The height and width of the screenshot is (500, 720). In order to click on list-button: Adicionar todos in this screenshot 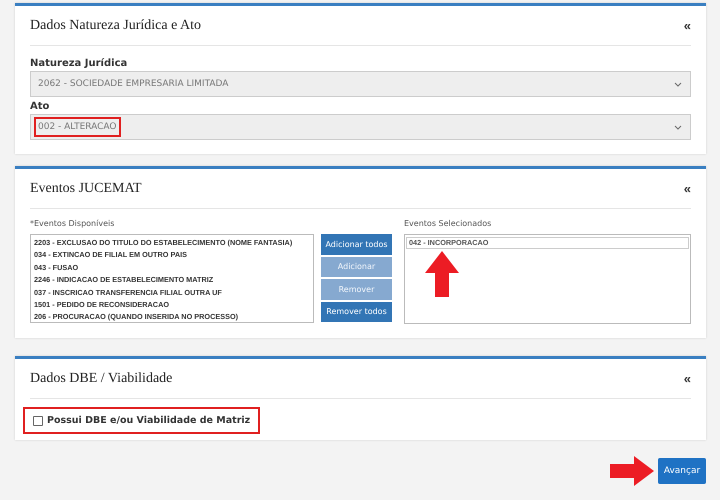, I will do `click(356, 244)`.